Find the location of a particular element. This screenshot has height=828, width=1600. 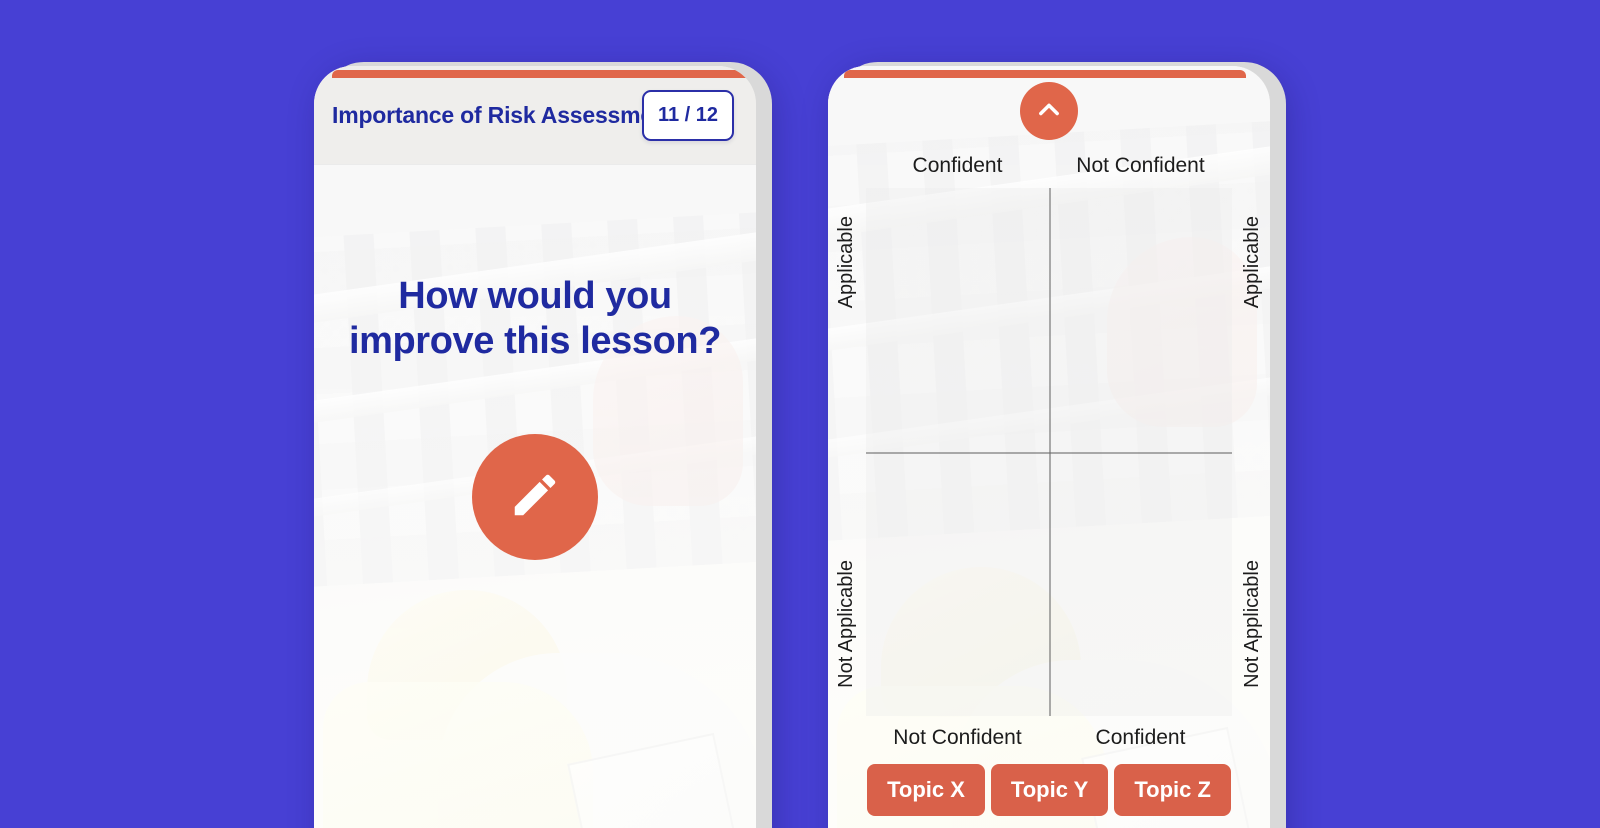

chevron-up-icon is located at coordinates (1049, 111).